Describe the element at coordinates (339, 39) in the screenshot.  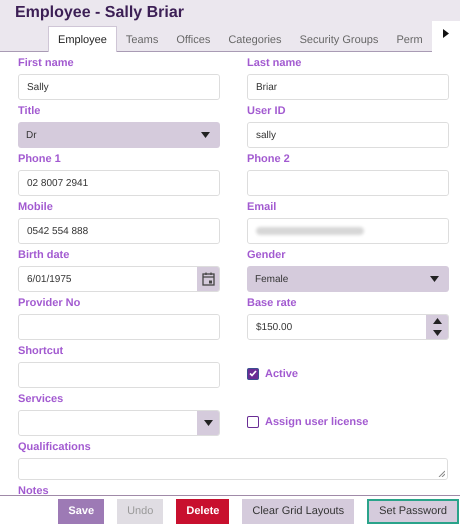
I see `tab: Security Groups` at that location.